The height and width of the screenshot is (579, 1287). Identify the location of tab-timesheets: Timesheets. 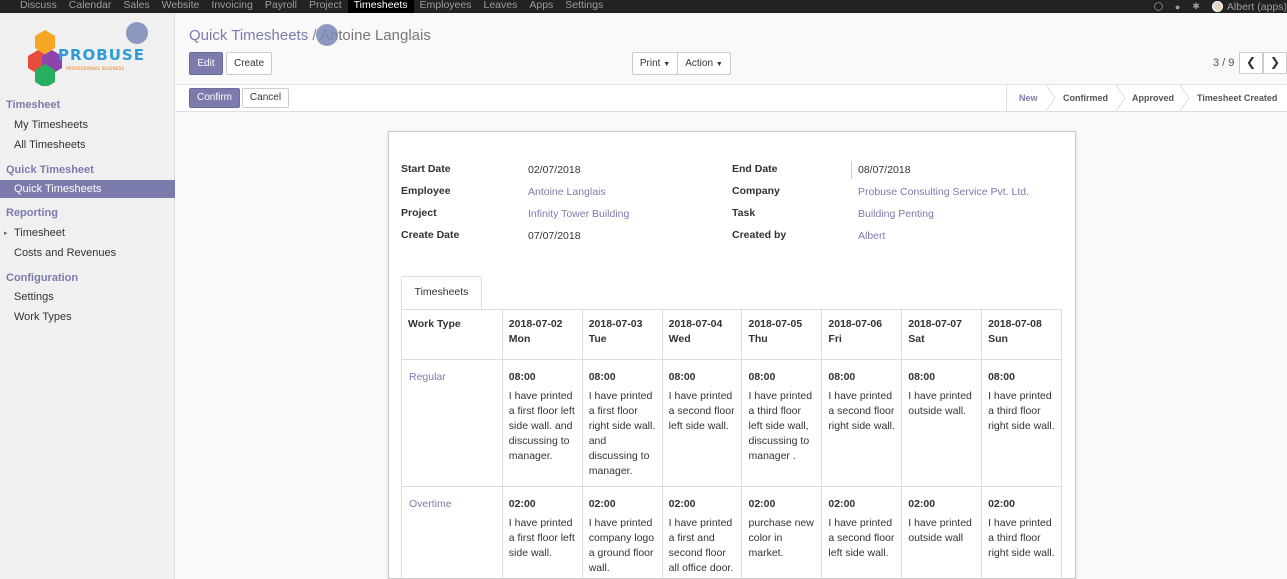
(441, 293).